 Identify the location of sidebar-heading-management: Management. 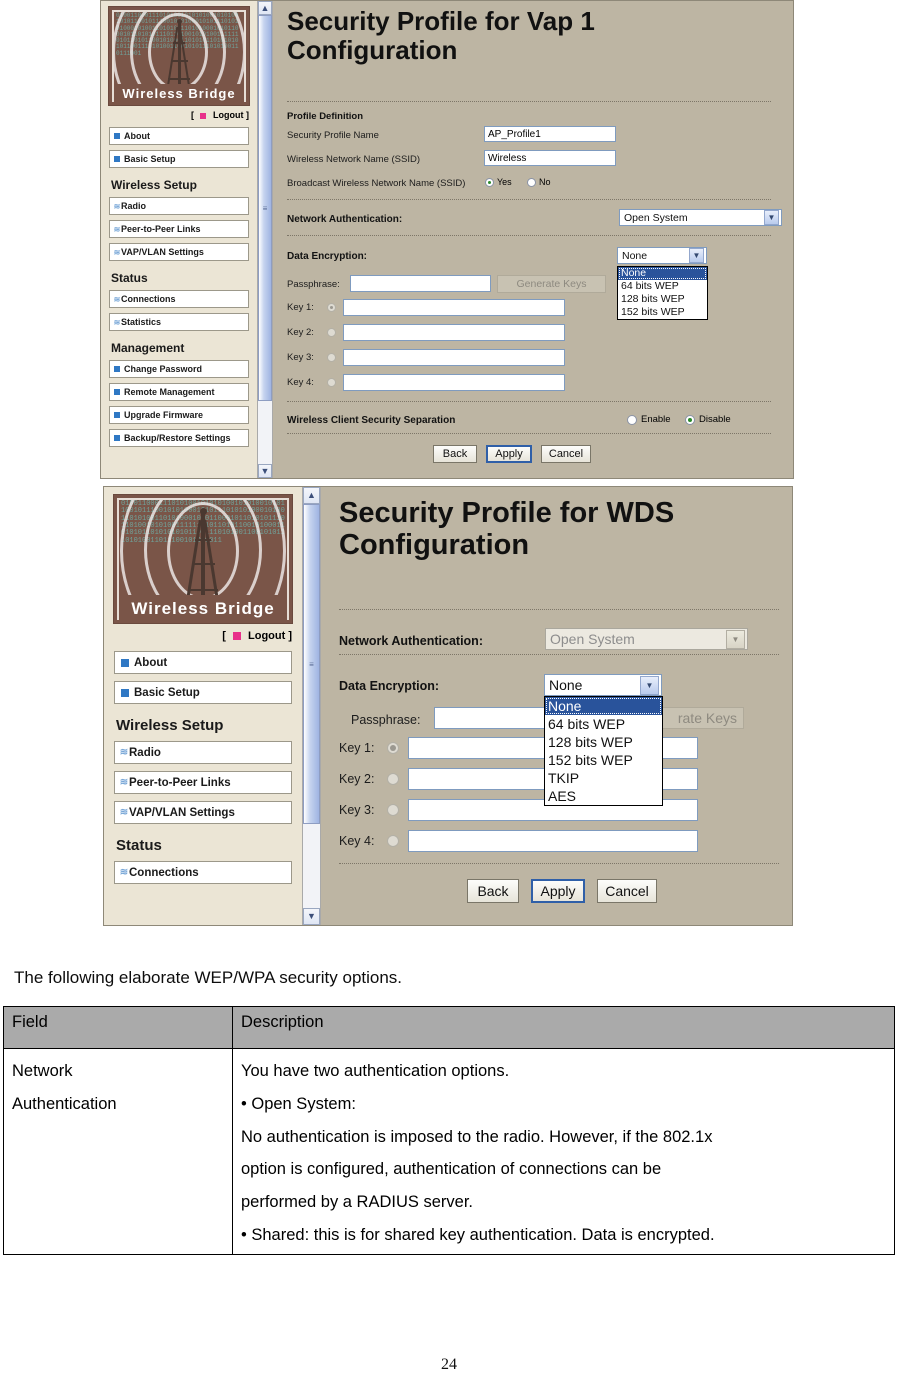
(148, 348).